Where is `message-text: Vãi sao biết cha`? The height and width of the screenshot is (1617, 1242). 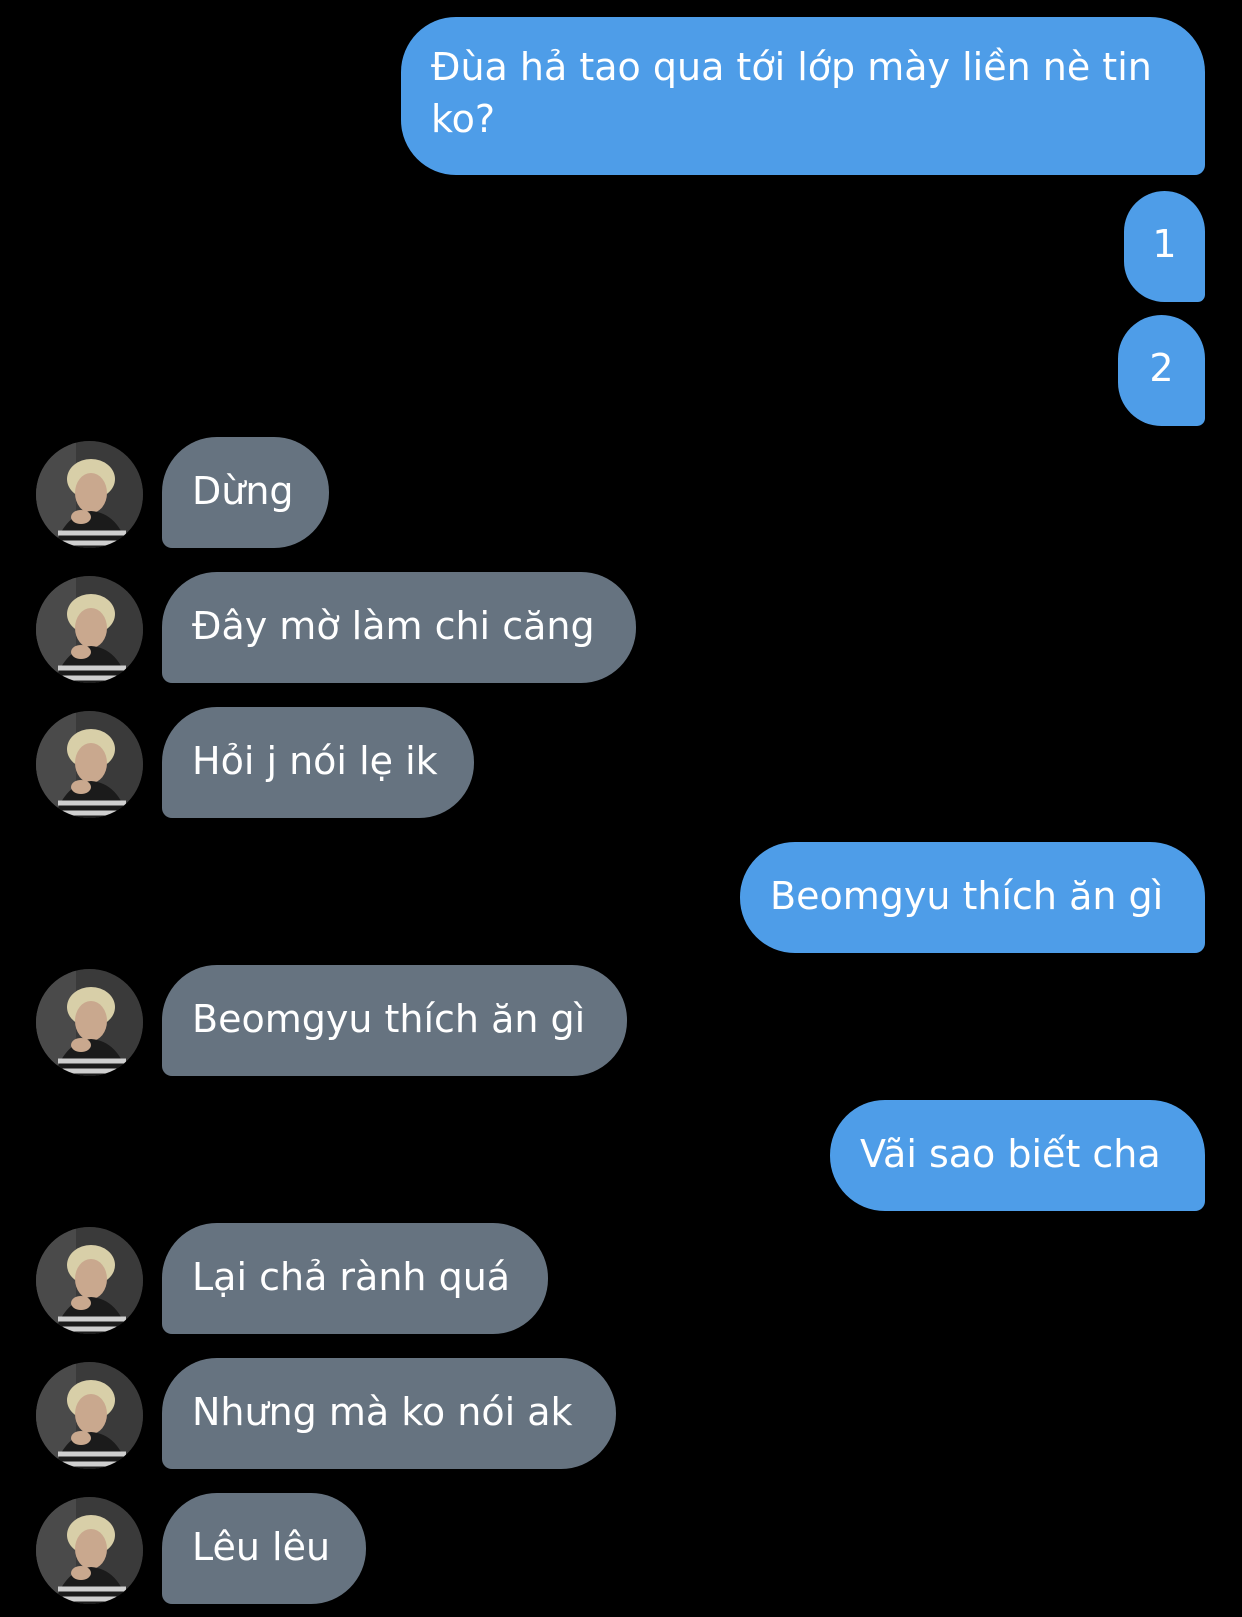 message-text: Vãi sao biết cha is located at coordinates (1010, 1154).